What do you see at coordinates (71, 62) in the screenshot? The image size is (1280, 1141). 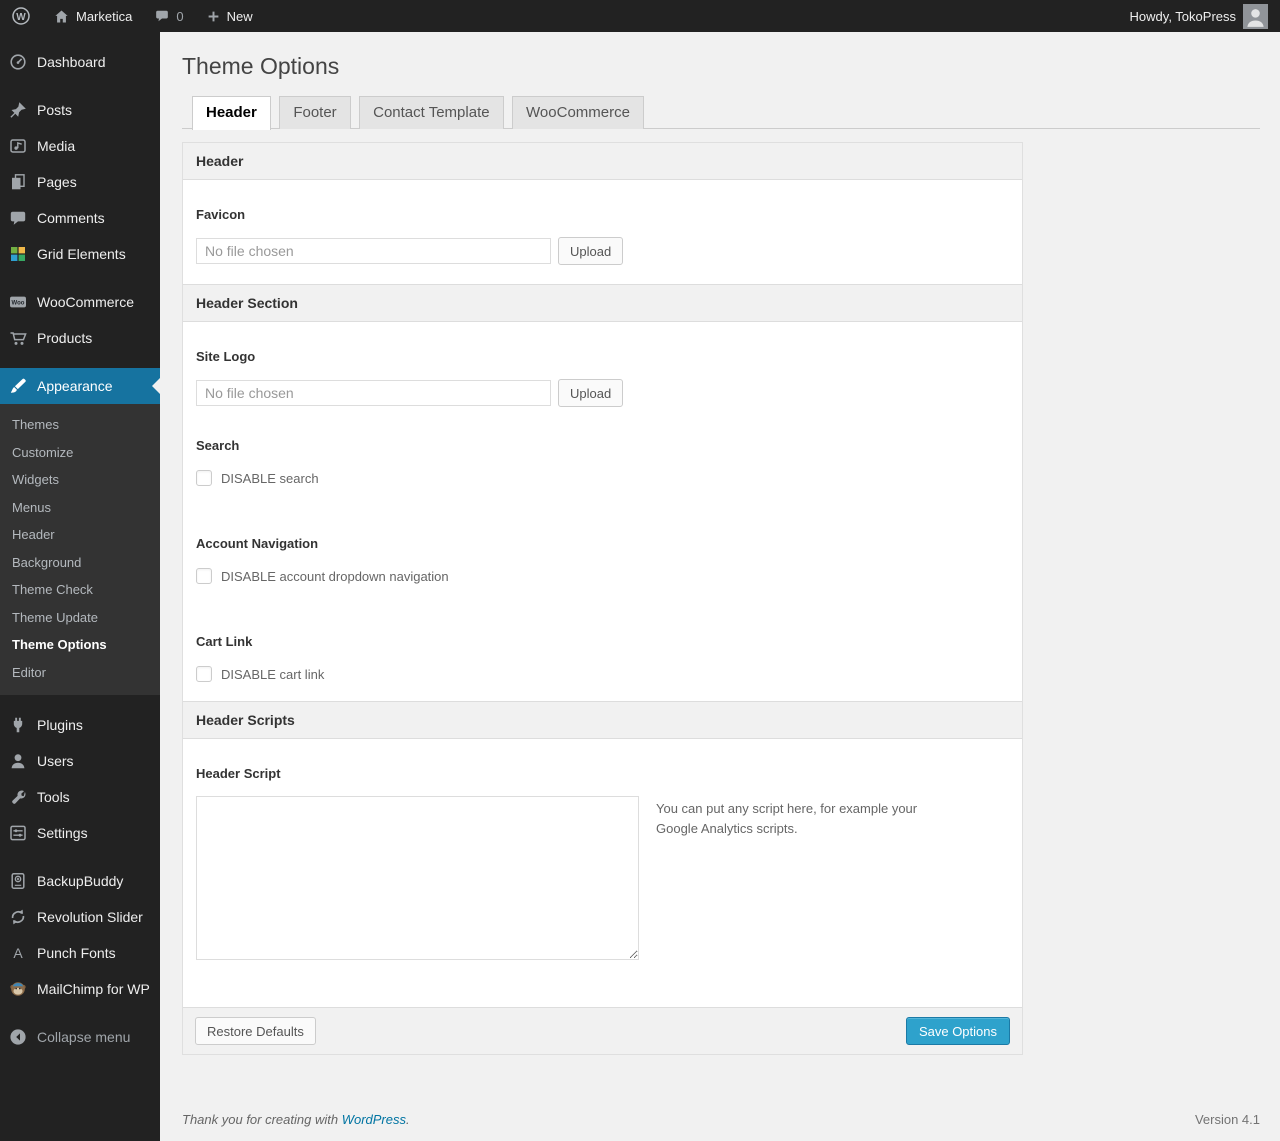 I see `sidebar-item-label: Dashboard` at bounding box center [71, 62].